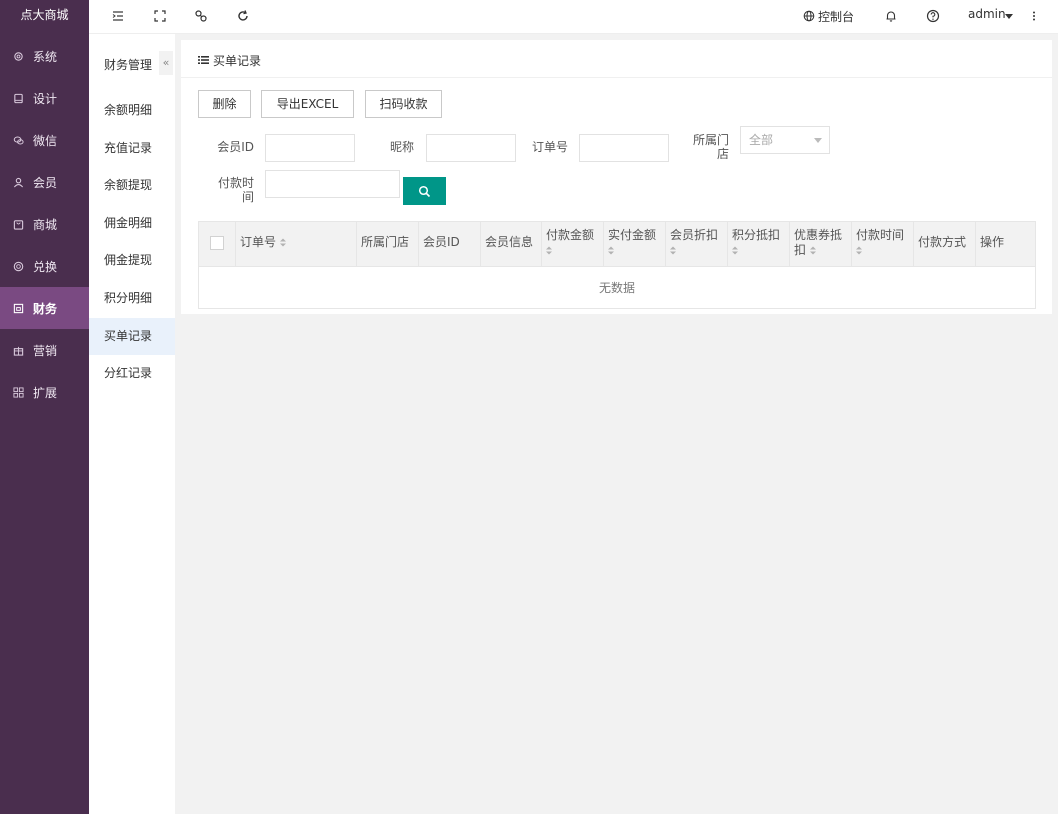 The image size is (1058, 814). Describe the element at coordinates (132, 336) in the screenshot. I see `subnav-item-pay-records: 买单记录` at that location.